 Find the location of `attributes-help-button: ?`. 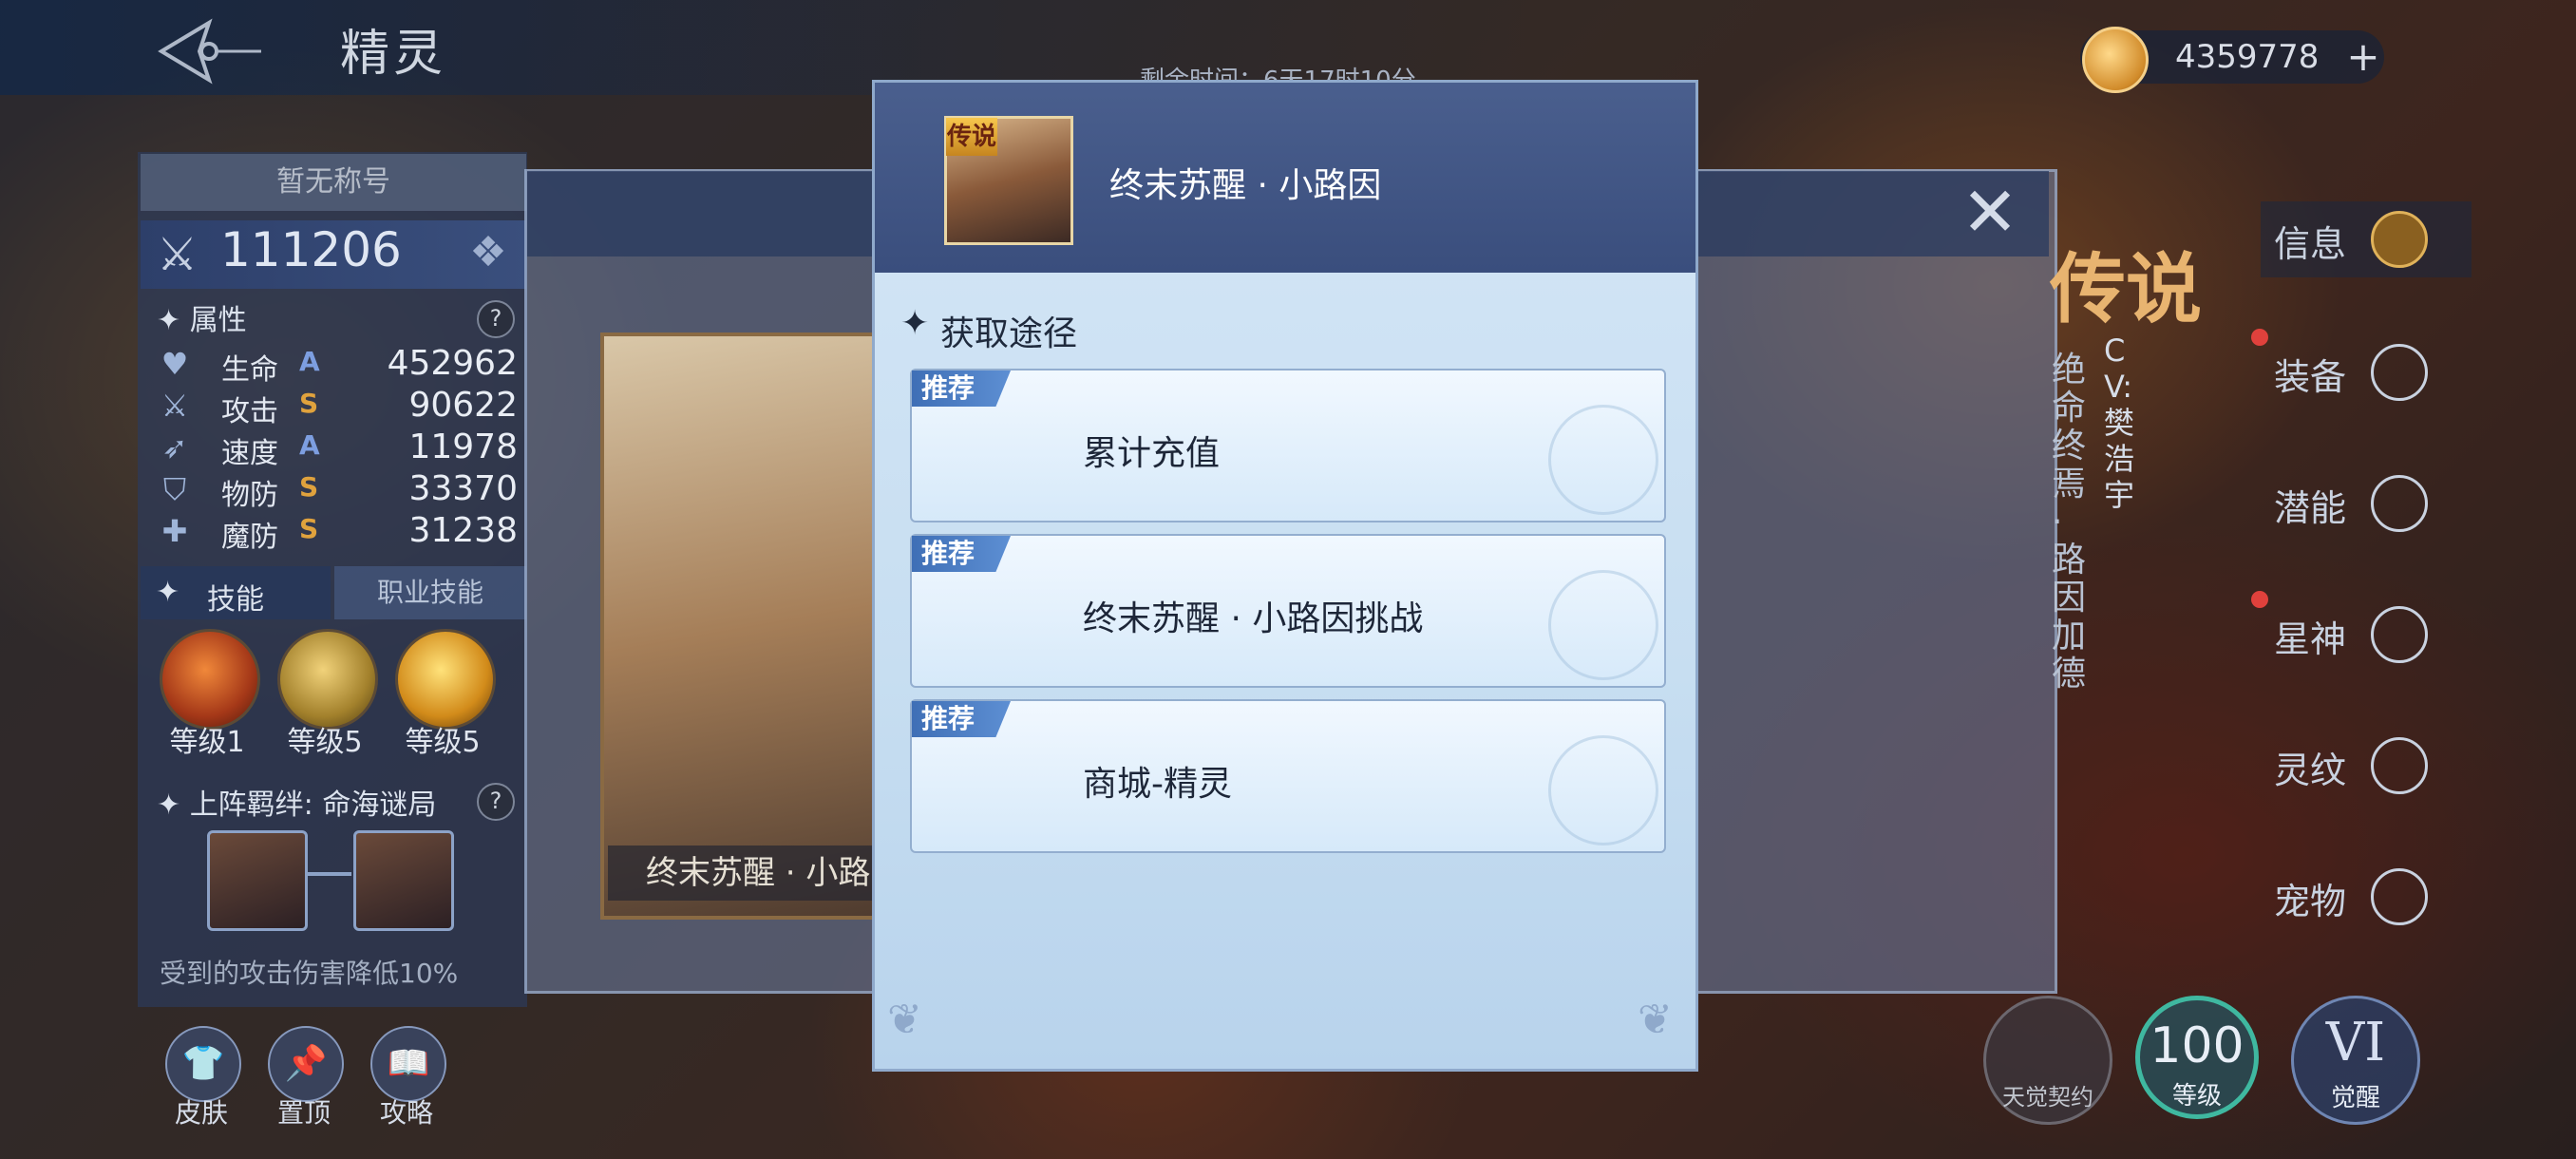

attributes-help-button: ? is located at coordinates (496, 319).